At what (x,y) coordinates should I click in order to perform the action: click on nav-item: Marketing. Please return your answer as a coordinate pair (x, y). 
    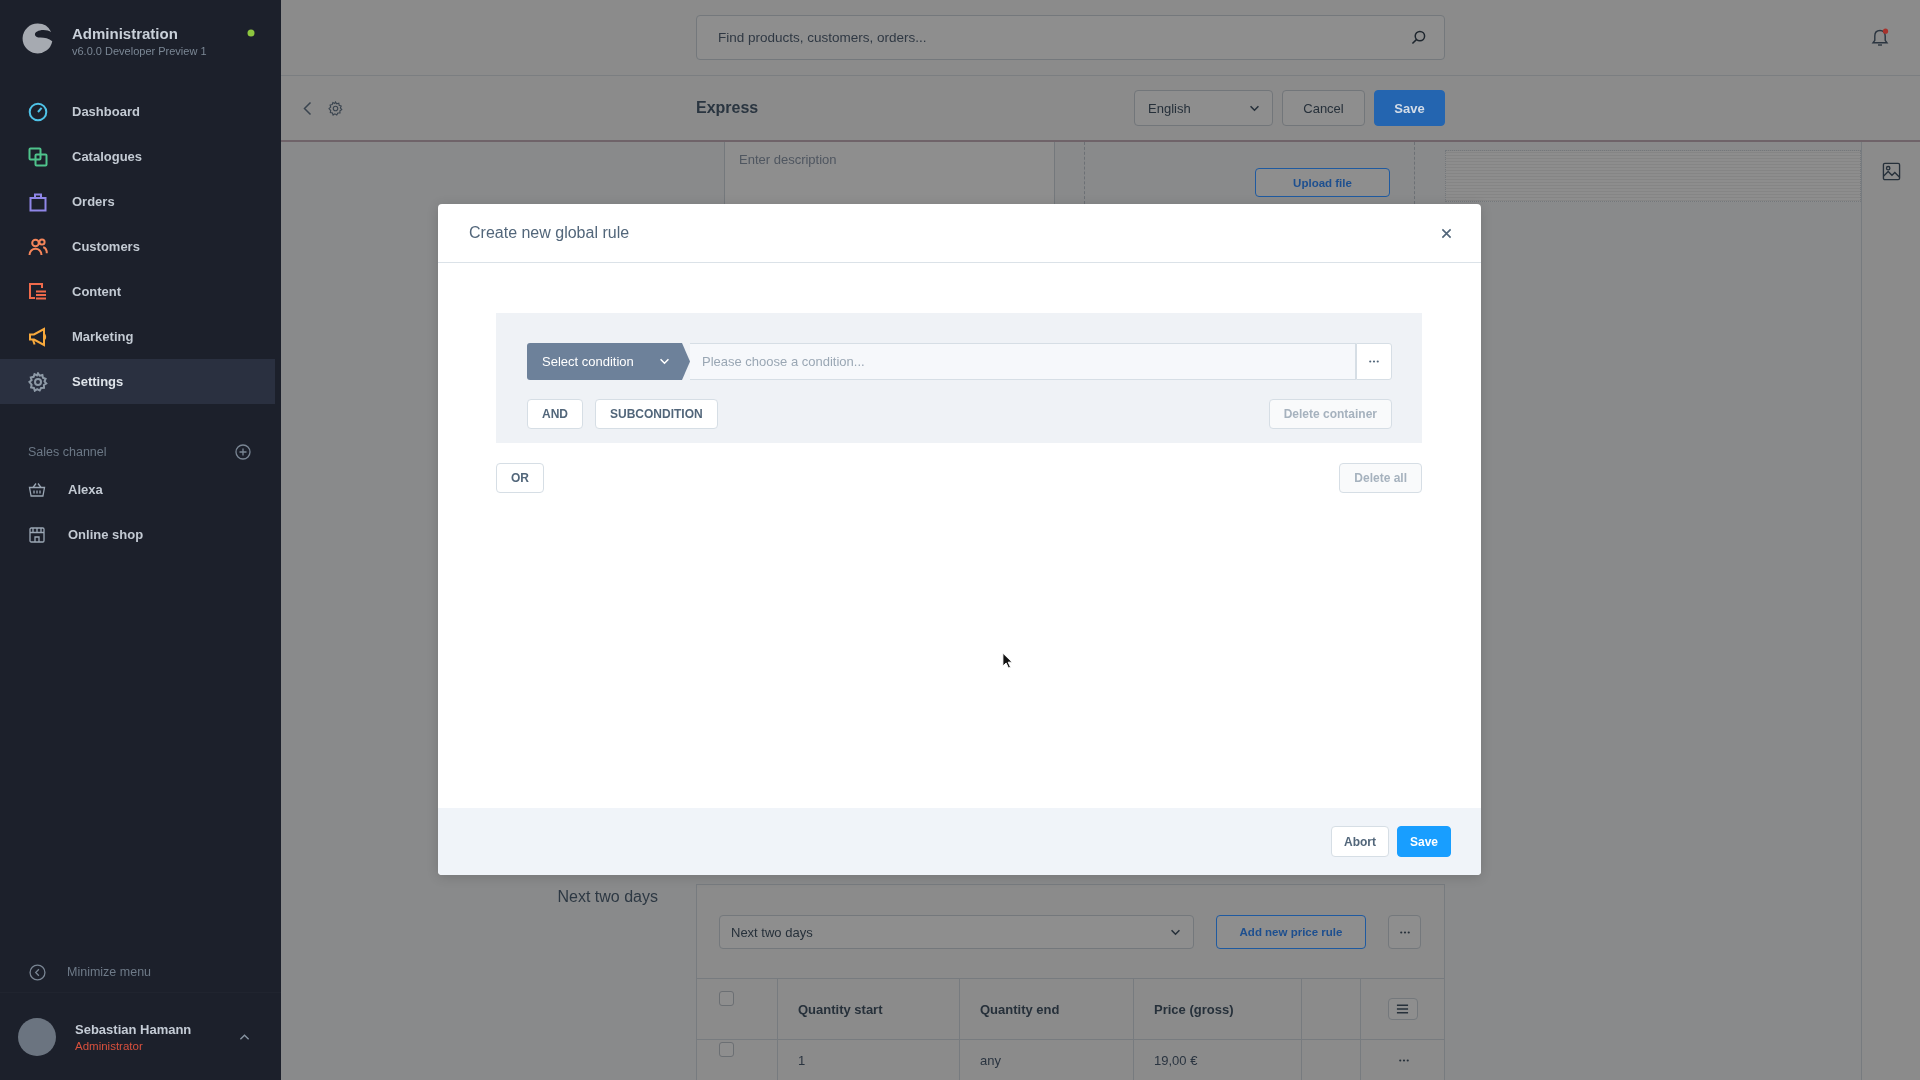
    Looking at the image, I should click on (137, 336).